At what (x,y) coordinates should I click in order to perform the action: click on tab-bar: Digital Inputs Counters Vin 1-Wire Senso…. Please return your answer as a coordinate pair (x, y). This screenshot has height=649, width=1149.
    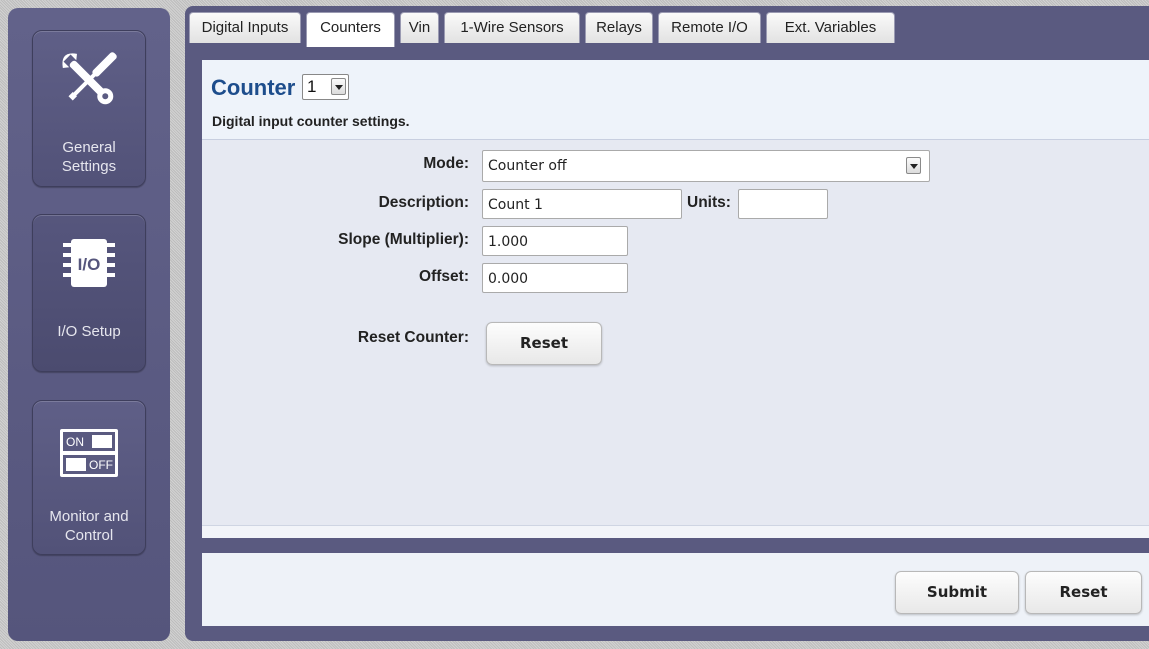
    Looking at the image, I should click on (667, 26).